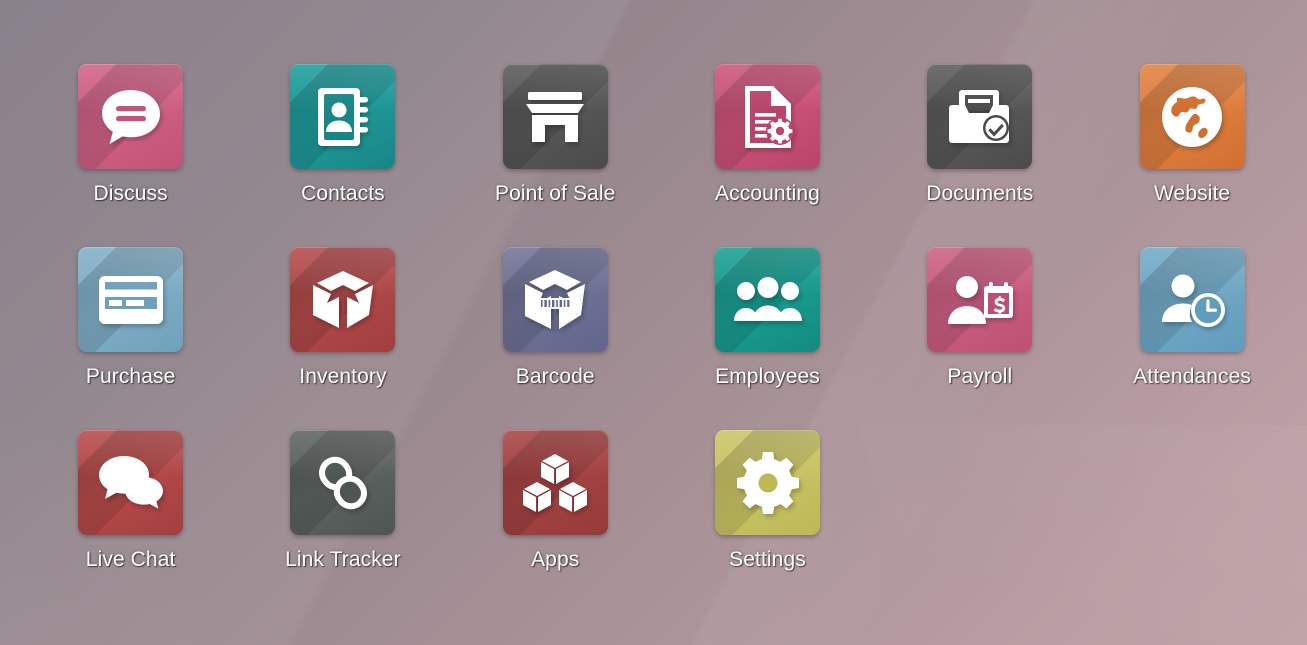 The height and width of the screenshot is (645, 1307). Describe the element at coordinates (767, 376) in the screenshot. I see `app-label: Employees` at that location.